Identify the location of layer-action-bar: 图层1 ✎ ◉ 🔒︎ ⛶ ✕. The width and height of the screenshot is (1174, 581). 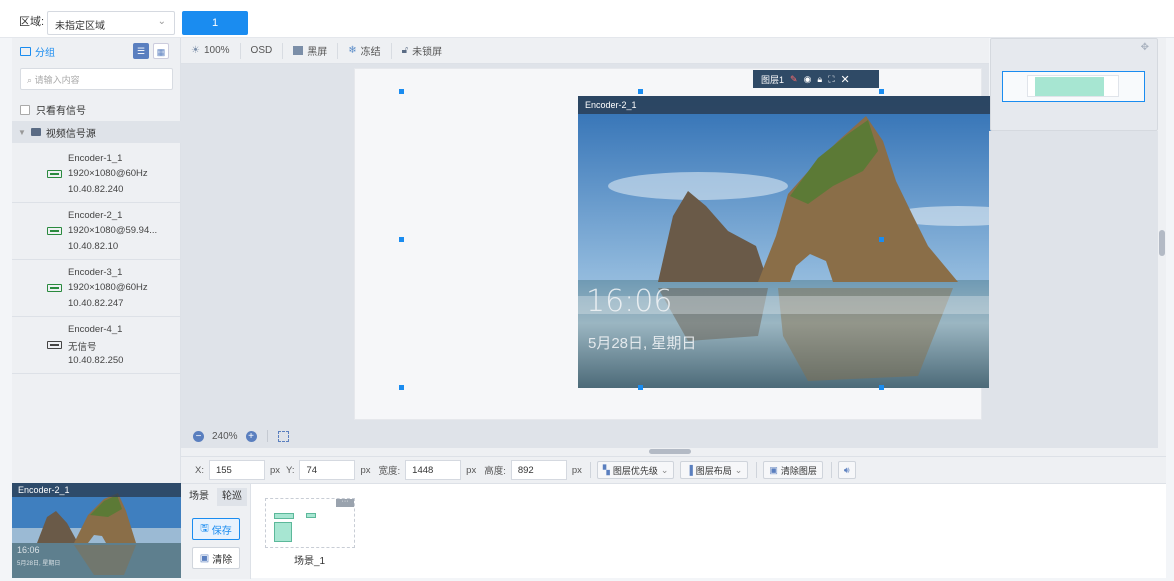
(816, 79).